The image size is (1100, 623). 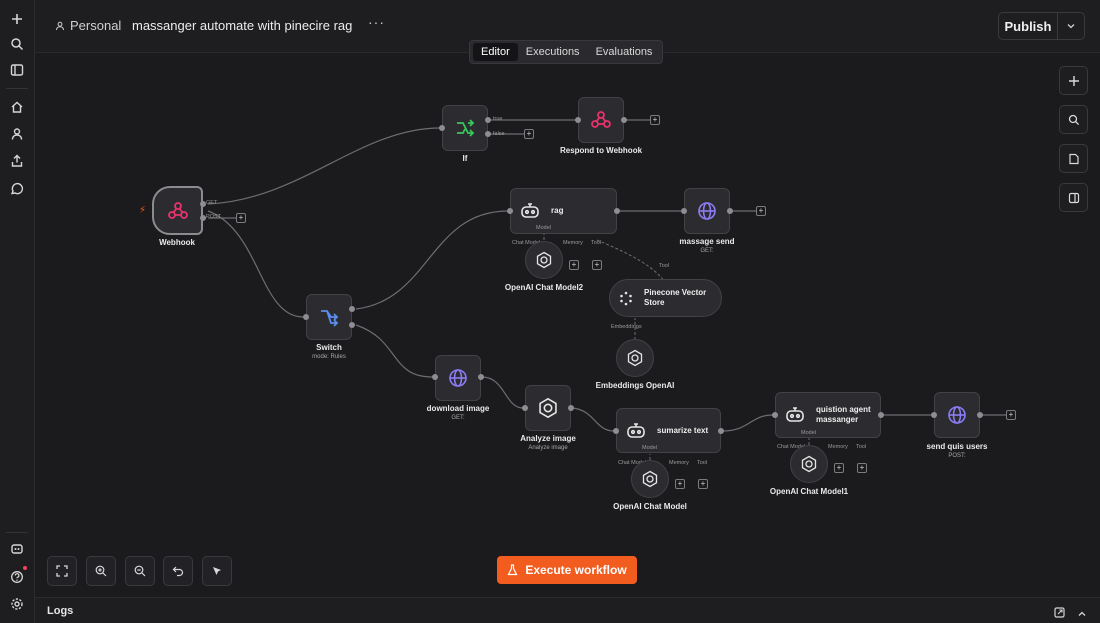 I want to click on webhook-post-add-button: +, so click(x=241, y=218).